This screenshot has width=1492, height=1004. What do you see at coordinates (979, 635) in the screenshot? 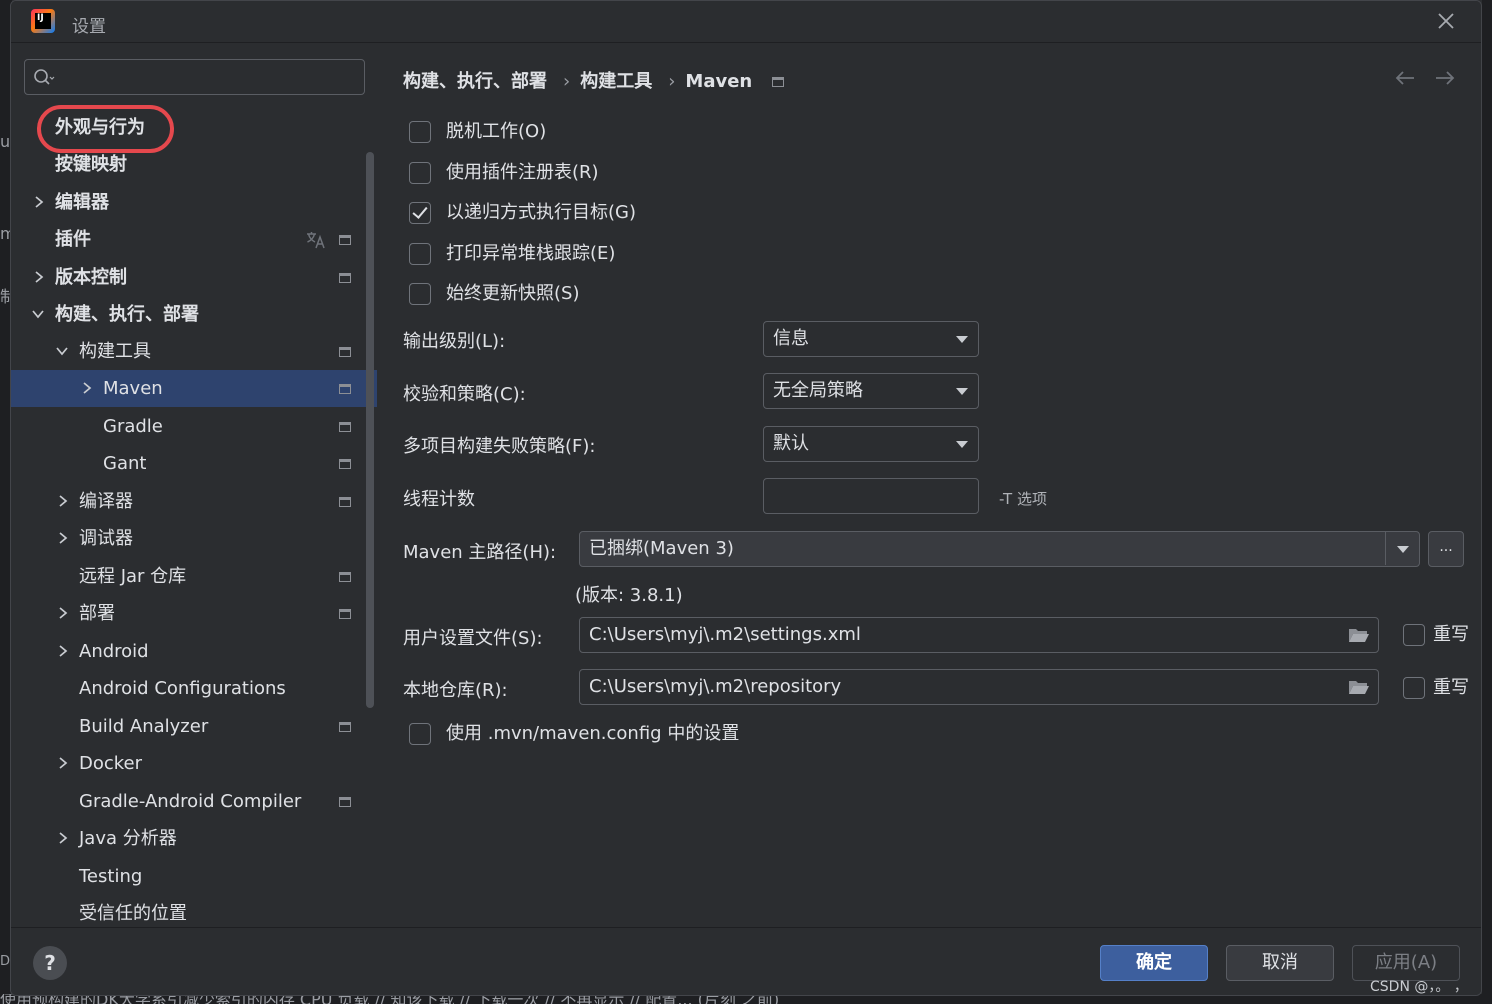
I see `user-settings-input: C:\Users\myj\.m2\settings.xml` at bounding box center [979, 635].